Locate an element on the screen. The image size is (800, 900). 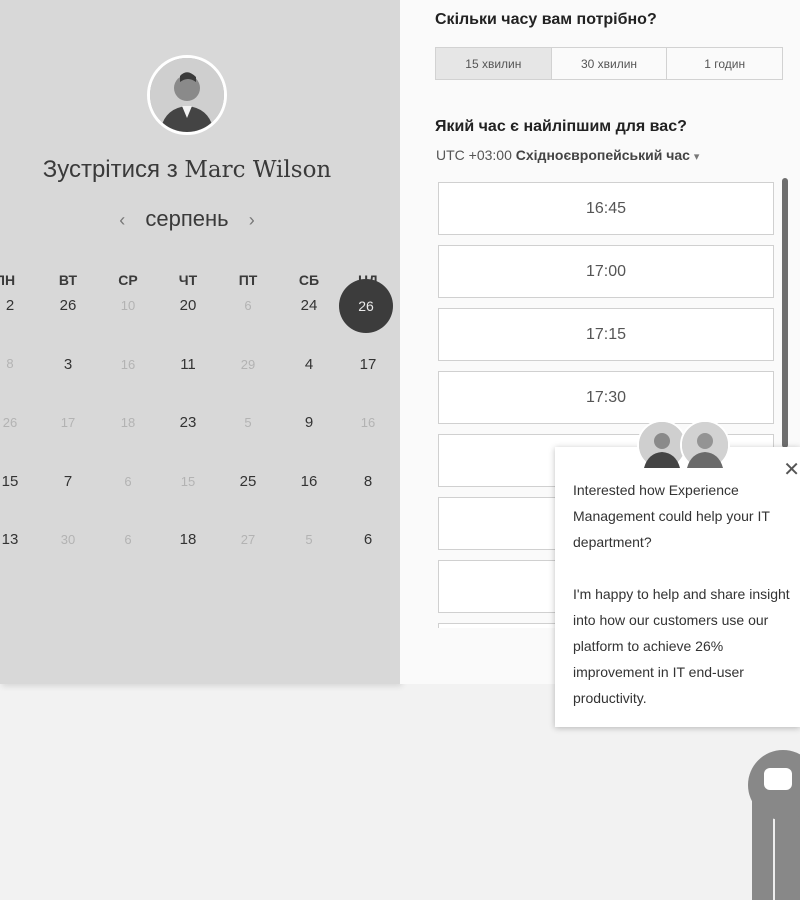
month-navigation: ‹ серпень › is located at coordinates (187, 219).